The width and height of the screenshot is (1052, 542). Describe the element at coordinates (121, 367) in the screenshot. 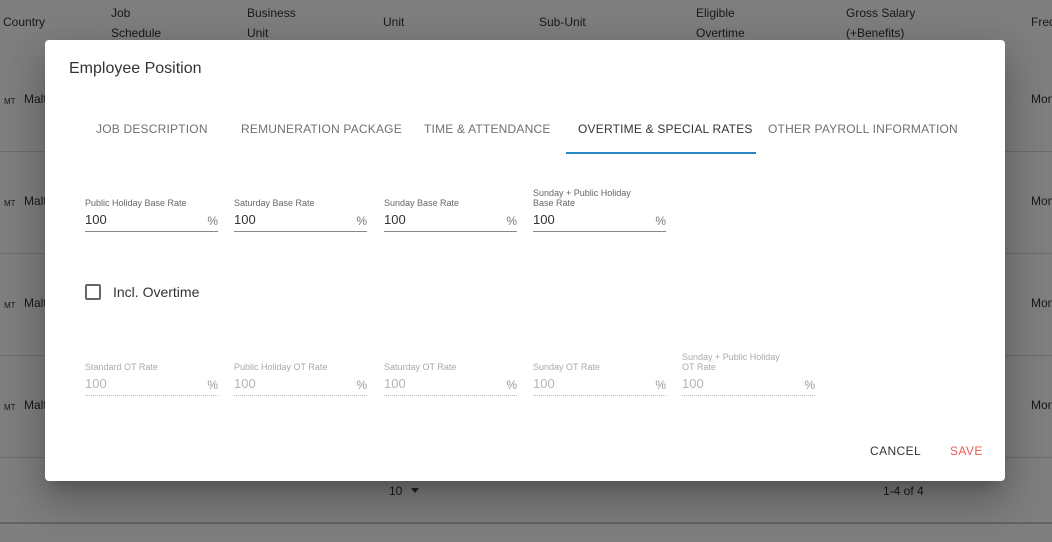

I see `field-label: Standard OT Rate` at that location.